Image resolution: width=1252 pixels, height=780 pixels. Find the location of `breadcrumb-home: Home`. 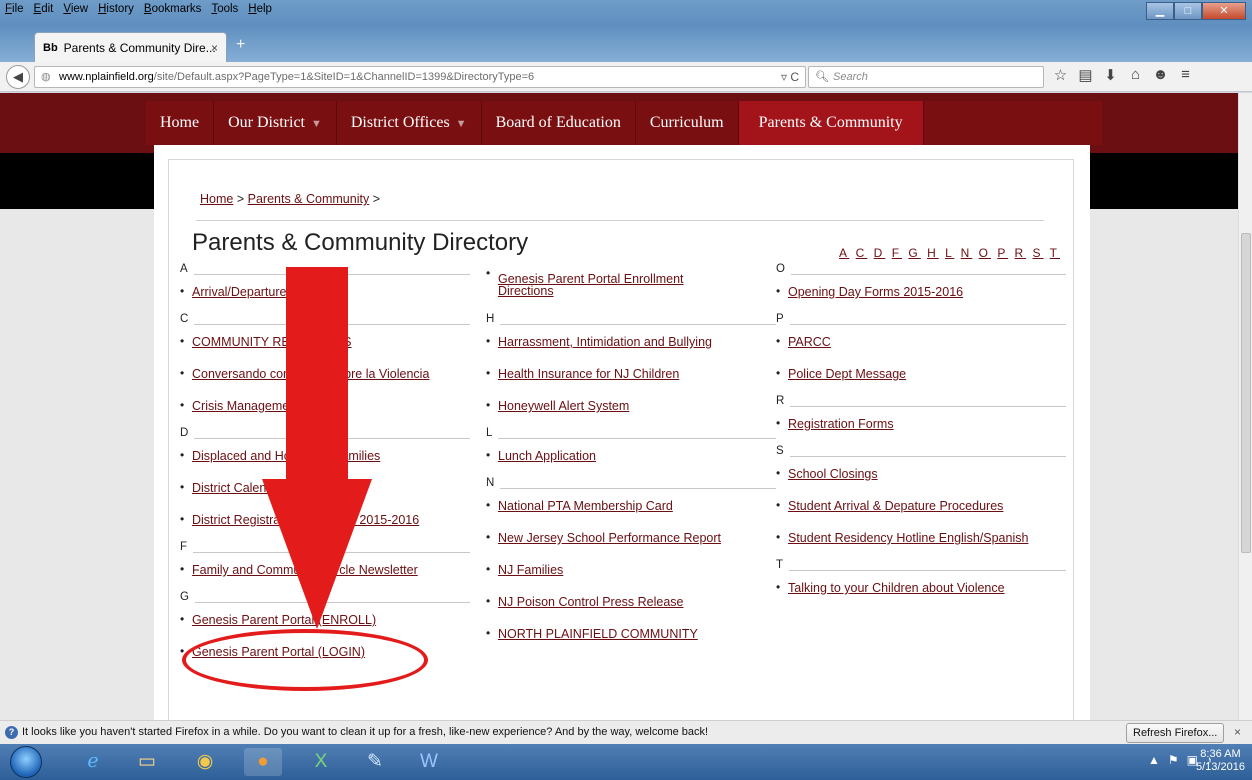

breadcrumb-home: Home is located at coordinates (216, 199).